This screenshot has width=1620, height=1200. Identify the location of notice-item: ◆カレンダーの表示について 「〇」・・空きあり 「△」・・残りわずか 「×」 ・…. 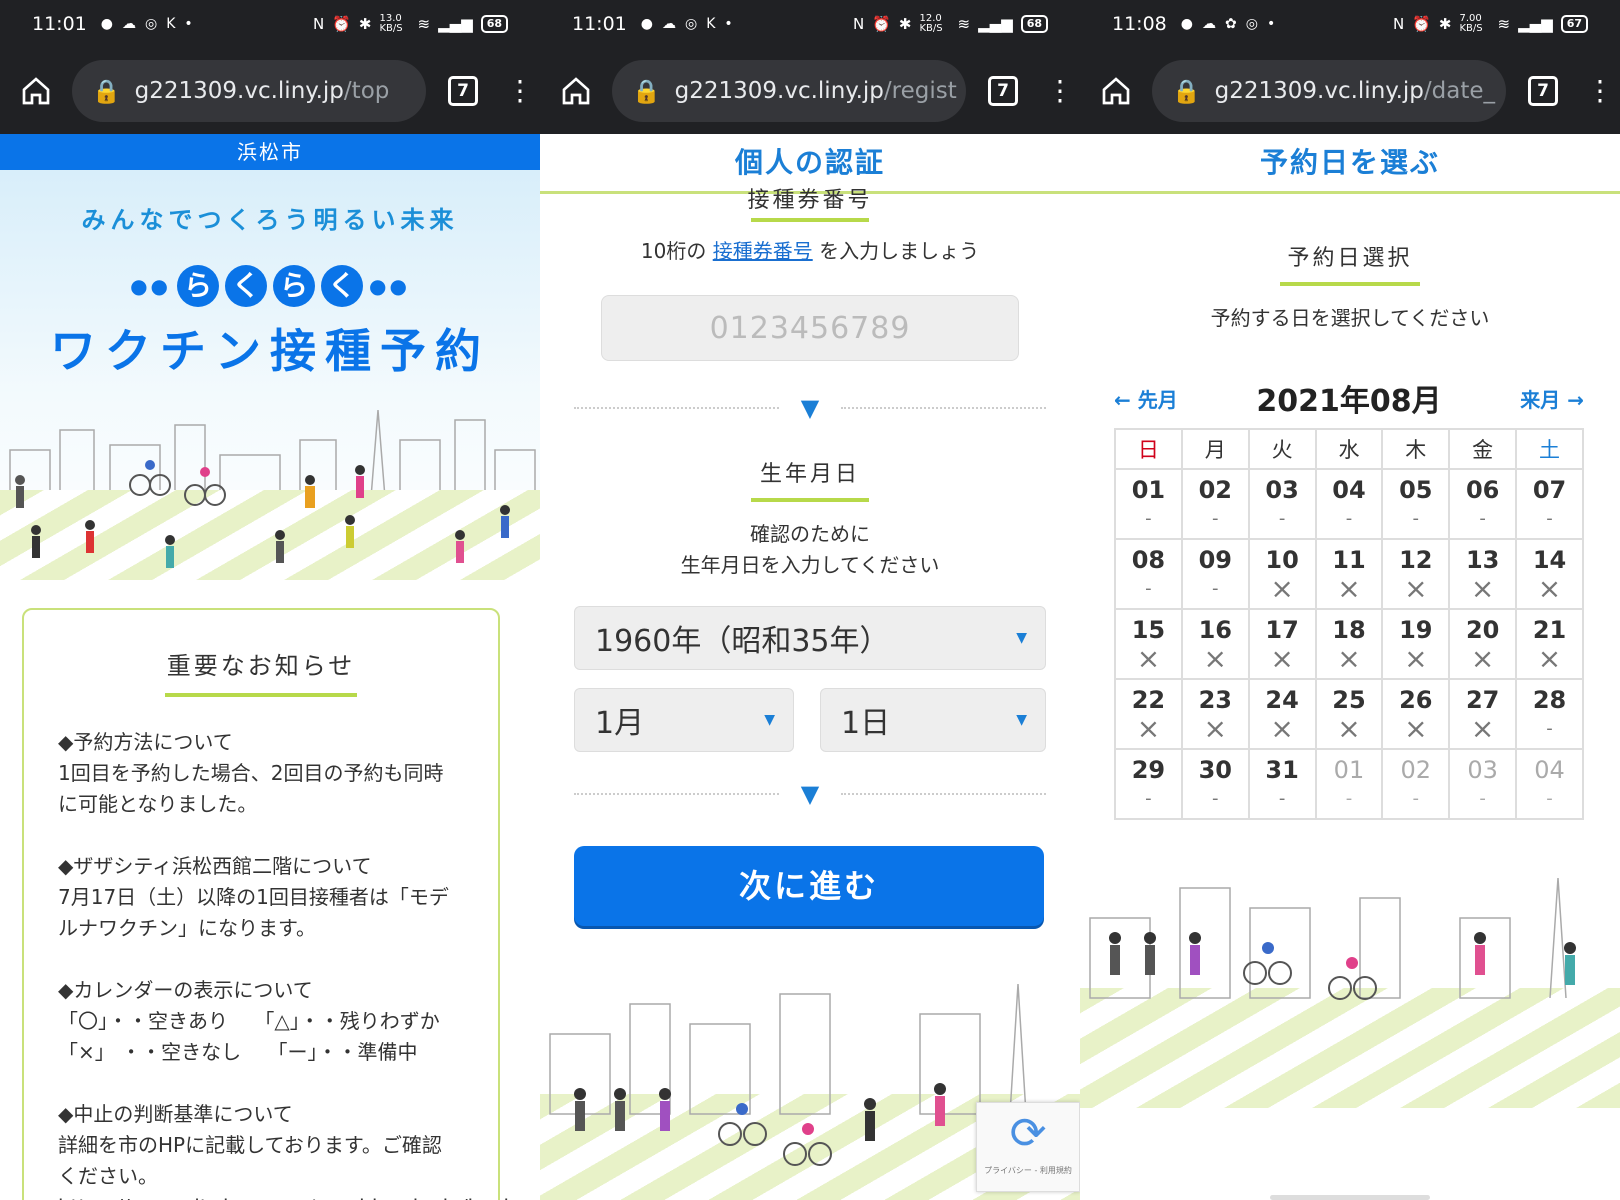
(249, 1021).